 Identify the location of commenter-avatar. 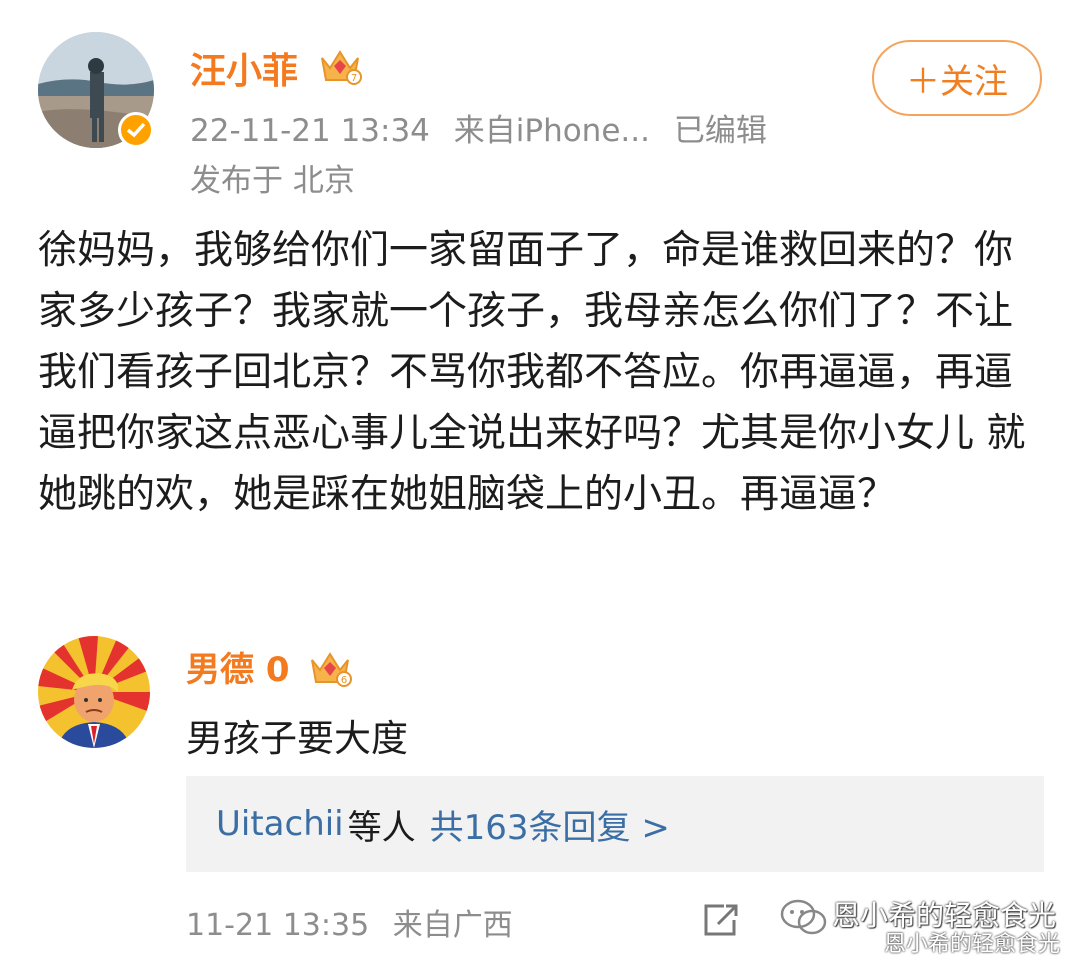
(94, 692).